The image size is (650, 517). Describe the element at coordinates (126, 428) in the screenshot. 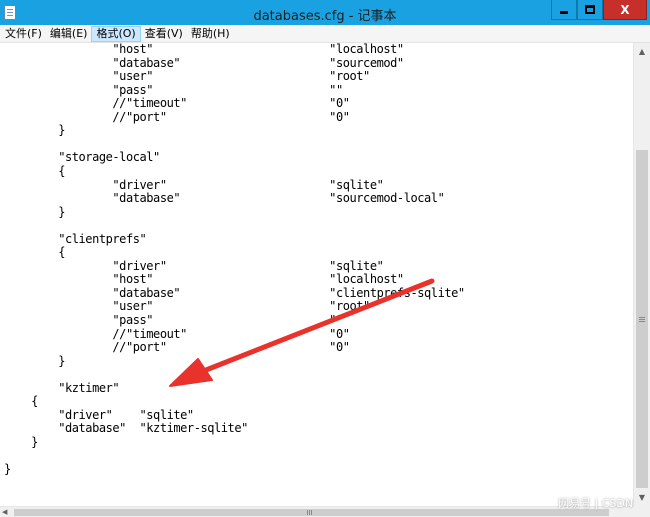

I see `text-line: "database" "kztimer-sqlite"` at that location.